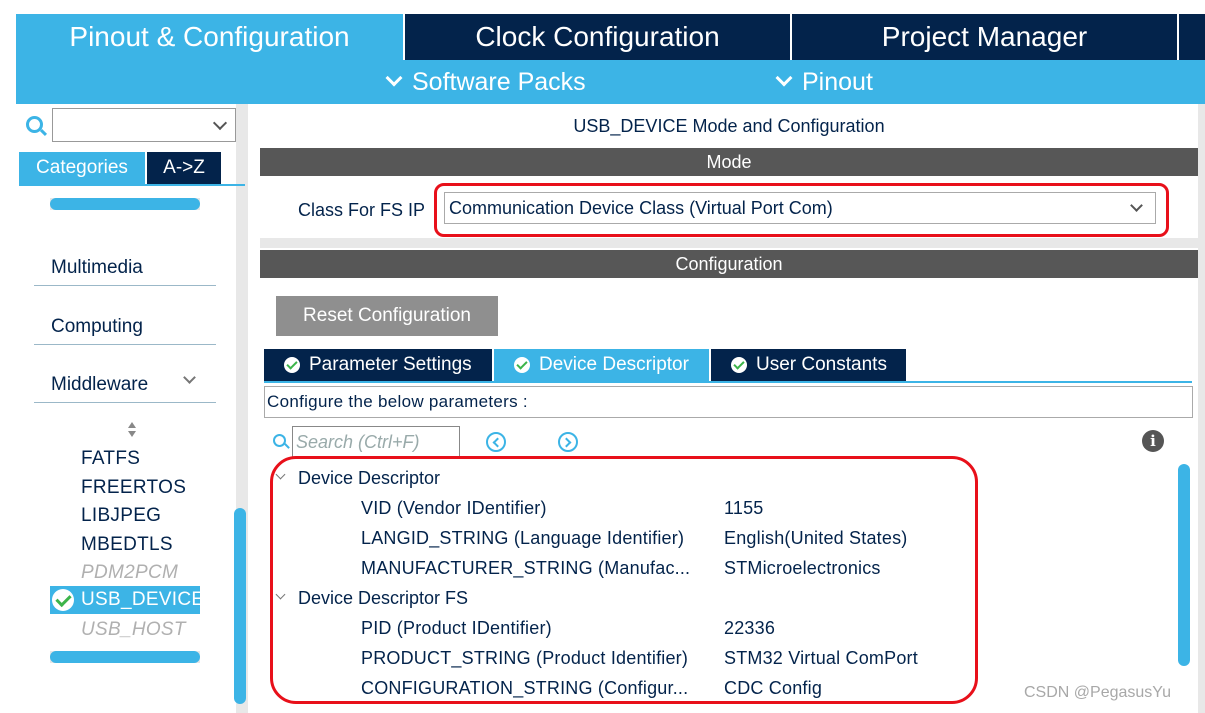 The image size is (1205, 713). Describe the element at coordinates (144, 125) in the screenshot. I see `category-search-input` at that location.